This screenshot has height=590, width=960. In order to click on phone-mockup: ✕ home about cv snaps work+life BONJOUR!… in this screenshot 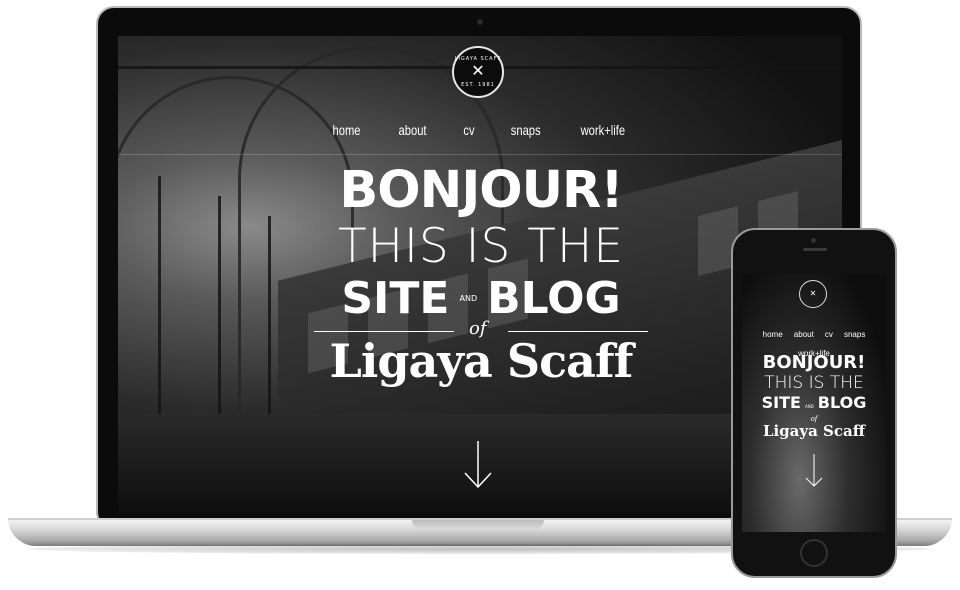, I will do `click(814, 403)`.